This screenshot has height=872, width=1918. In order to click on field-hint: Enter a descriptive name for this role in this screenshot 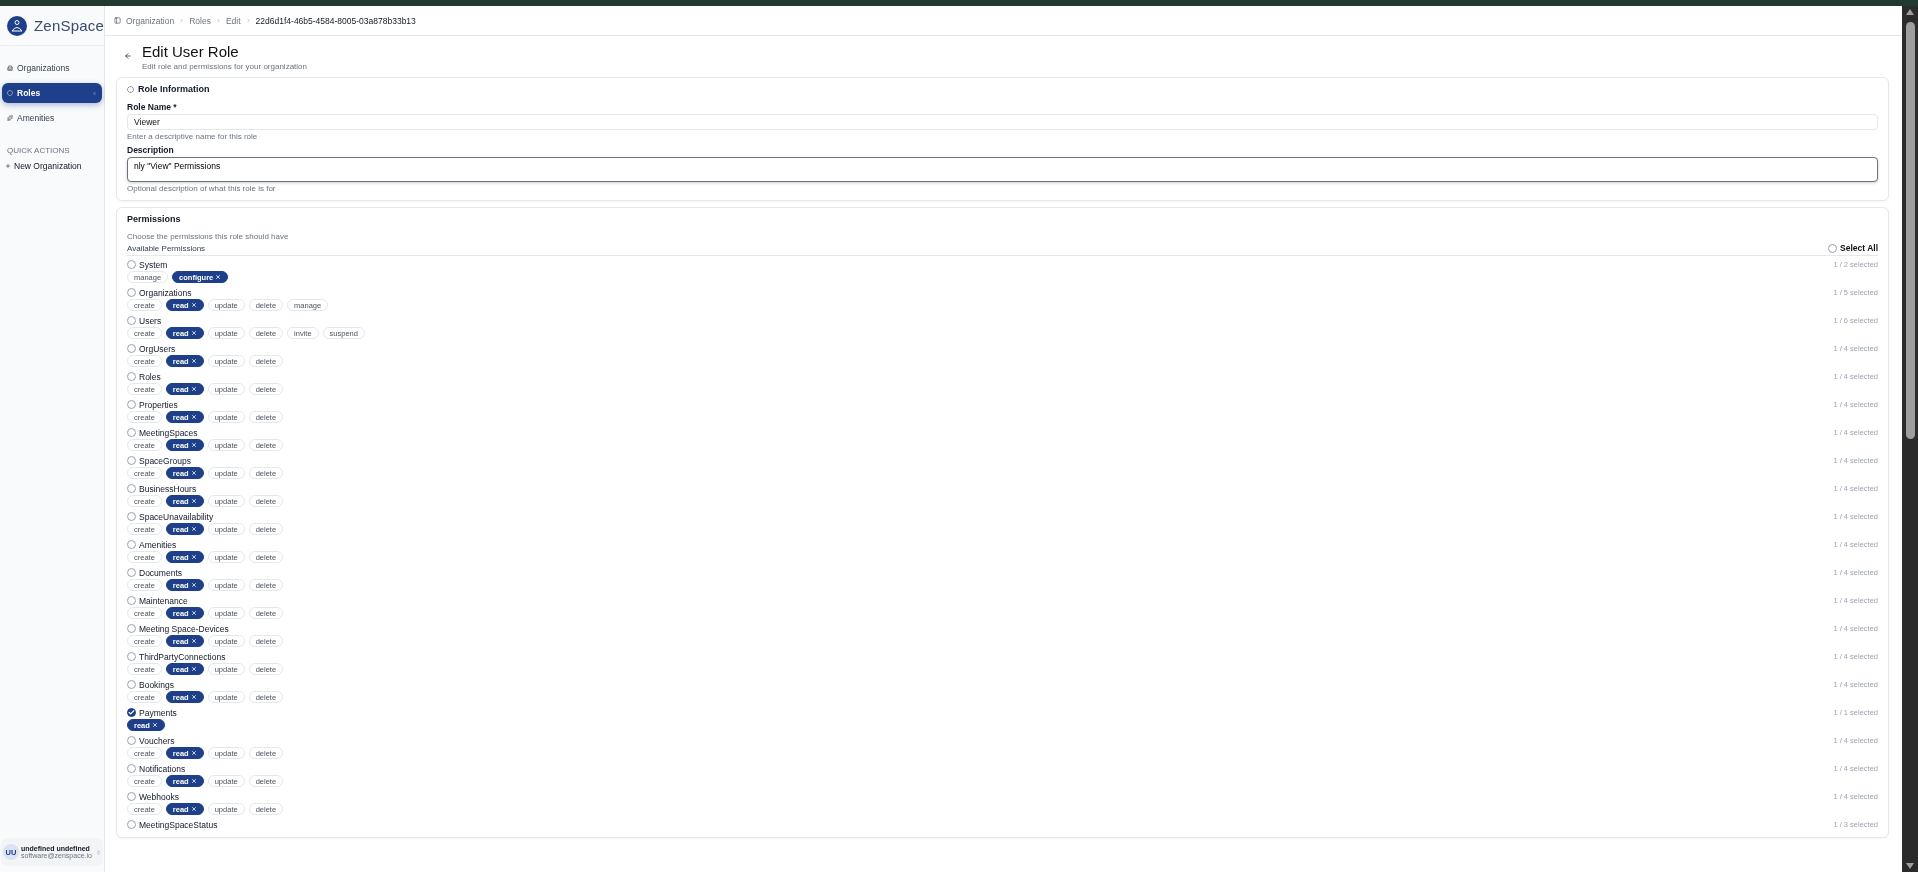, I will do `click(193, 136)`.